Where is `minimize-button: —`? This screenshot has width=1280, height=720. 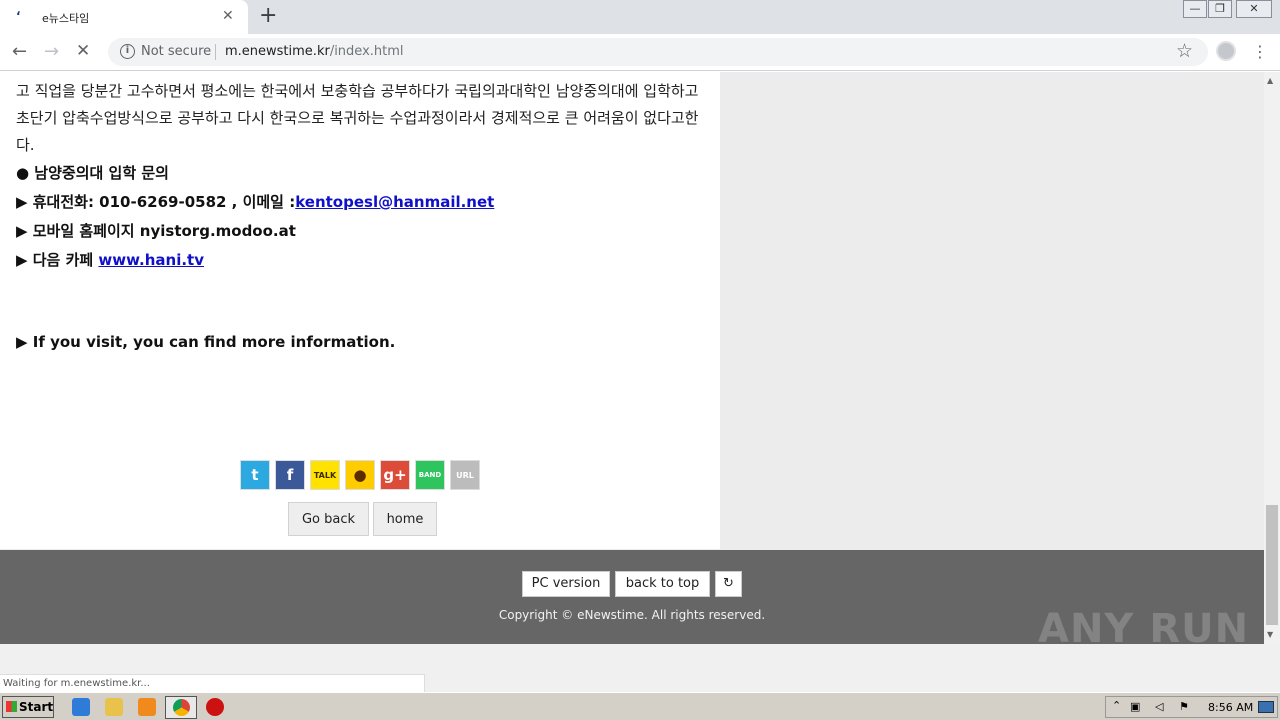 minimize-button: — is located at coordinates (1195, 9).